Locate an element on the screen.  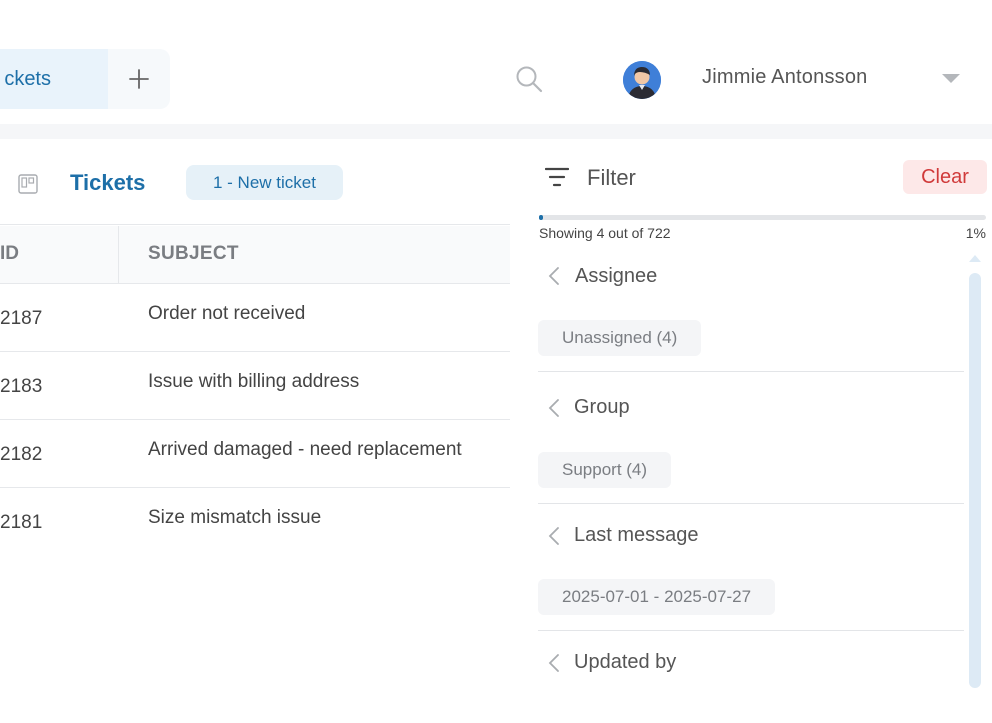
board-icon is located at coordinates (28, 184).